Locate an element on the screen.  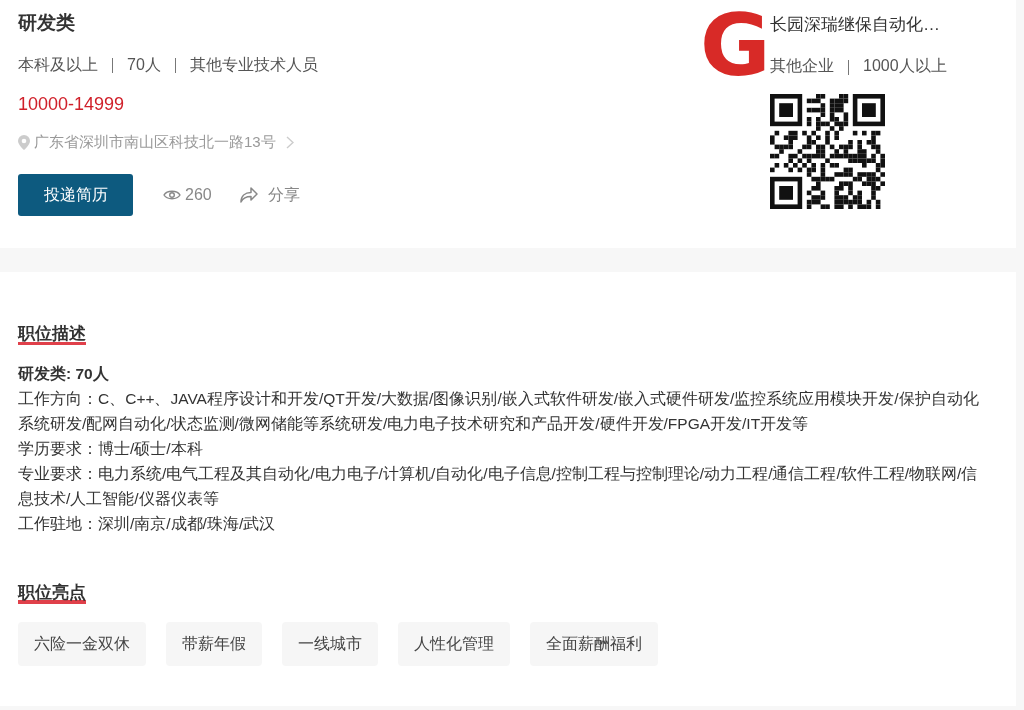
eye-icon is located at coordinates (172, 195).